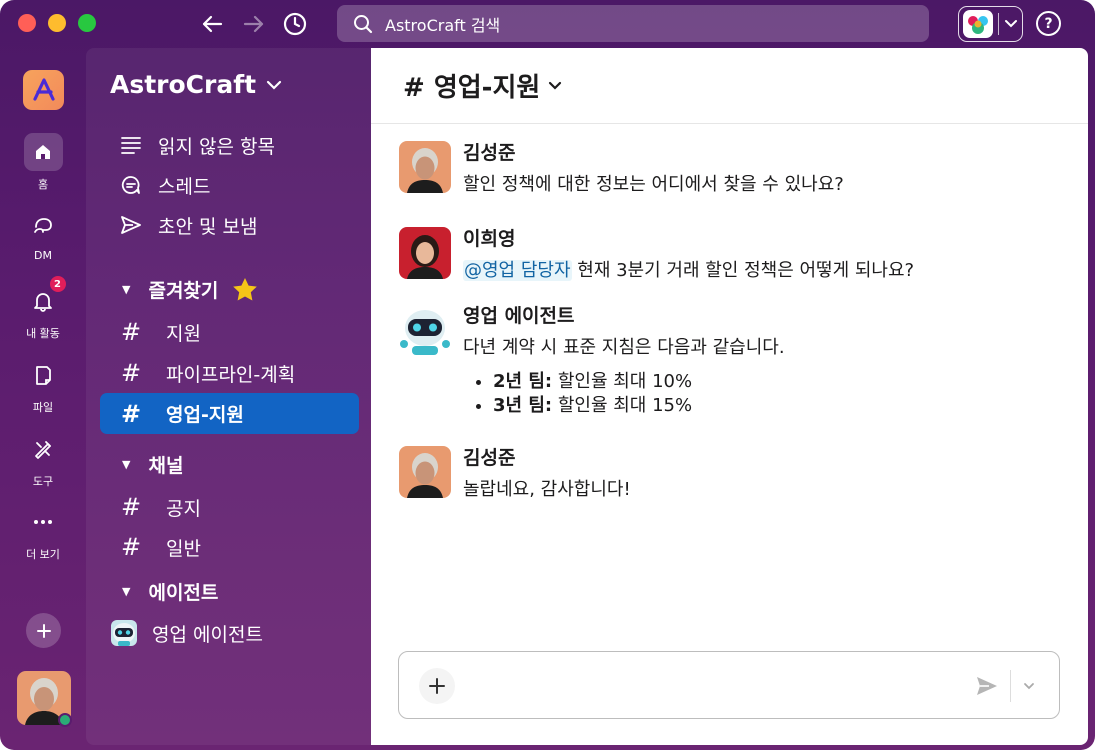  What do you see at coordinates (57, 23) in the screenshot?
I see `minimize-window-button` at bounding box center [57, 23].